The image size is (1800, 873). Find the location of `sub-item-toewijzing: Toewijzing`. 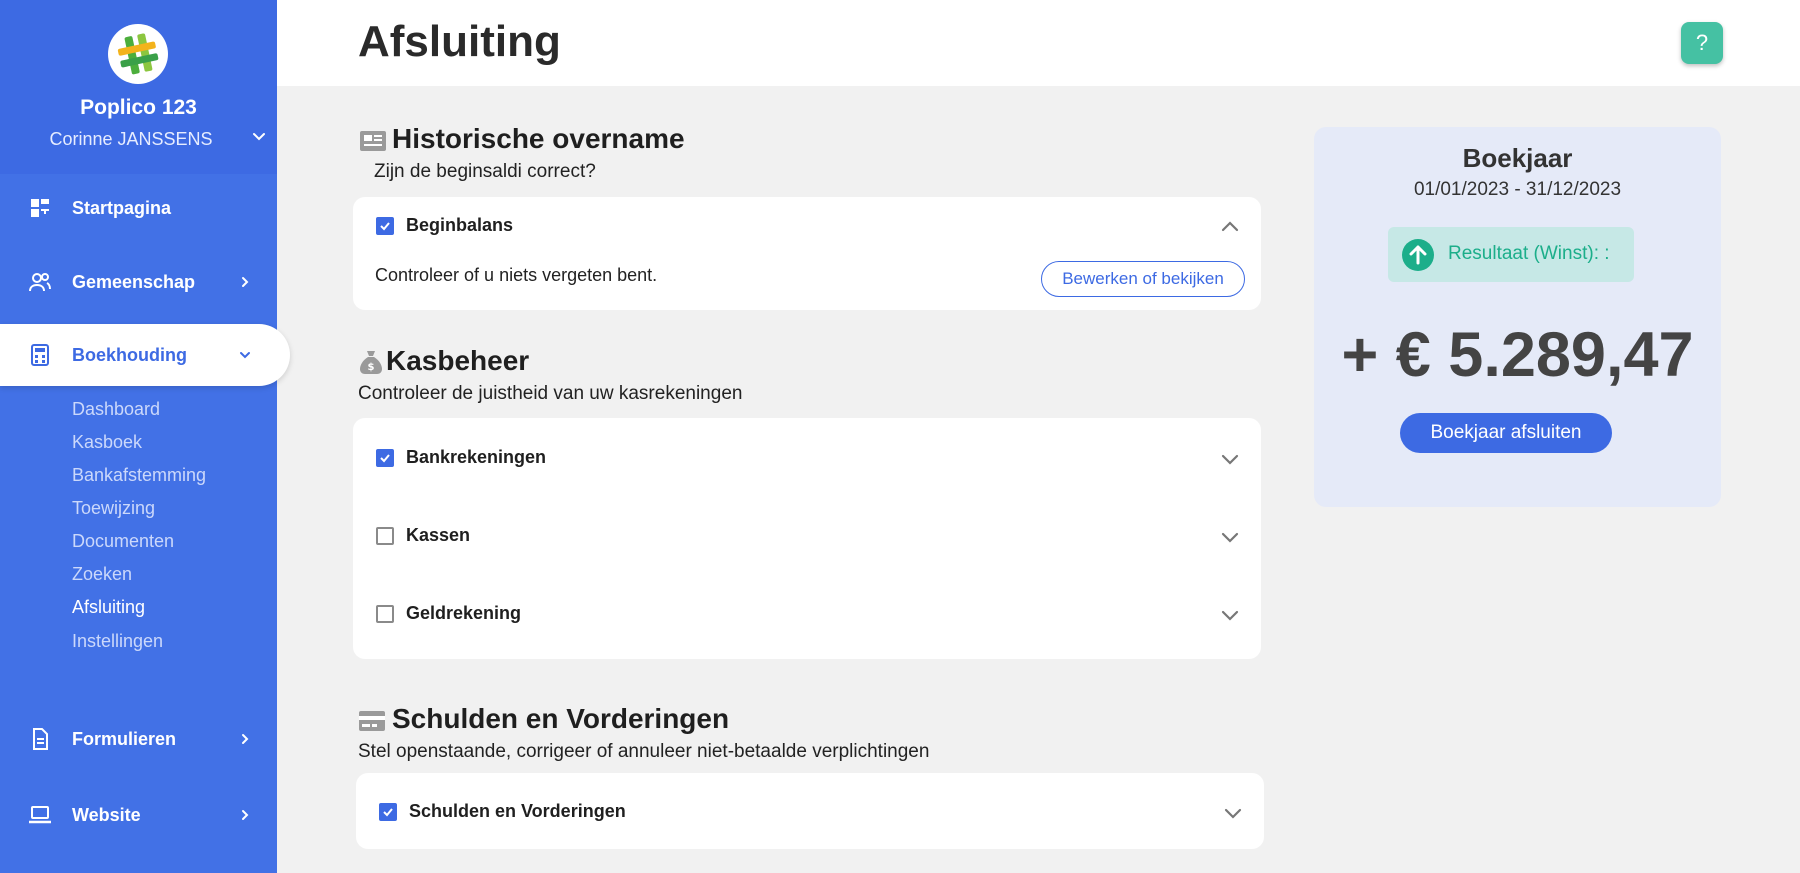

sub-item-toewijzing: Toewijzing is located at coordinates (113, 508).